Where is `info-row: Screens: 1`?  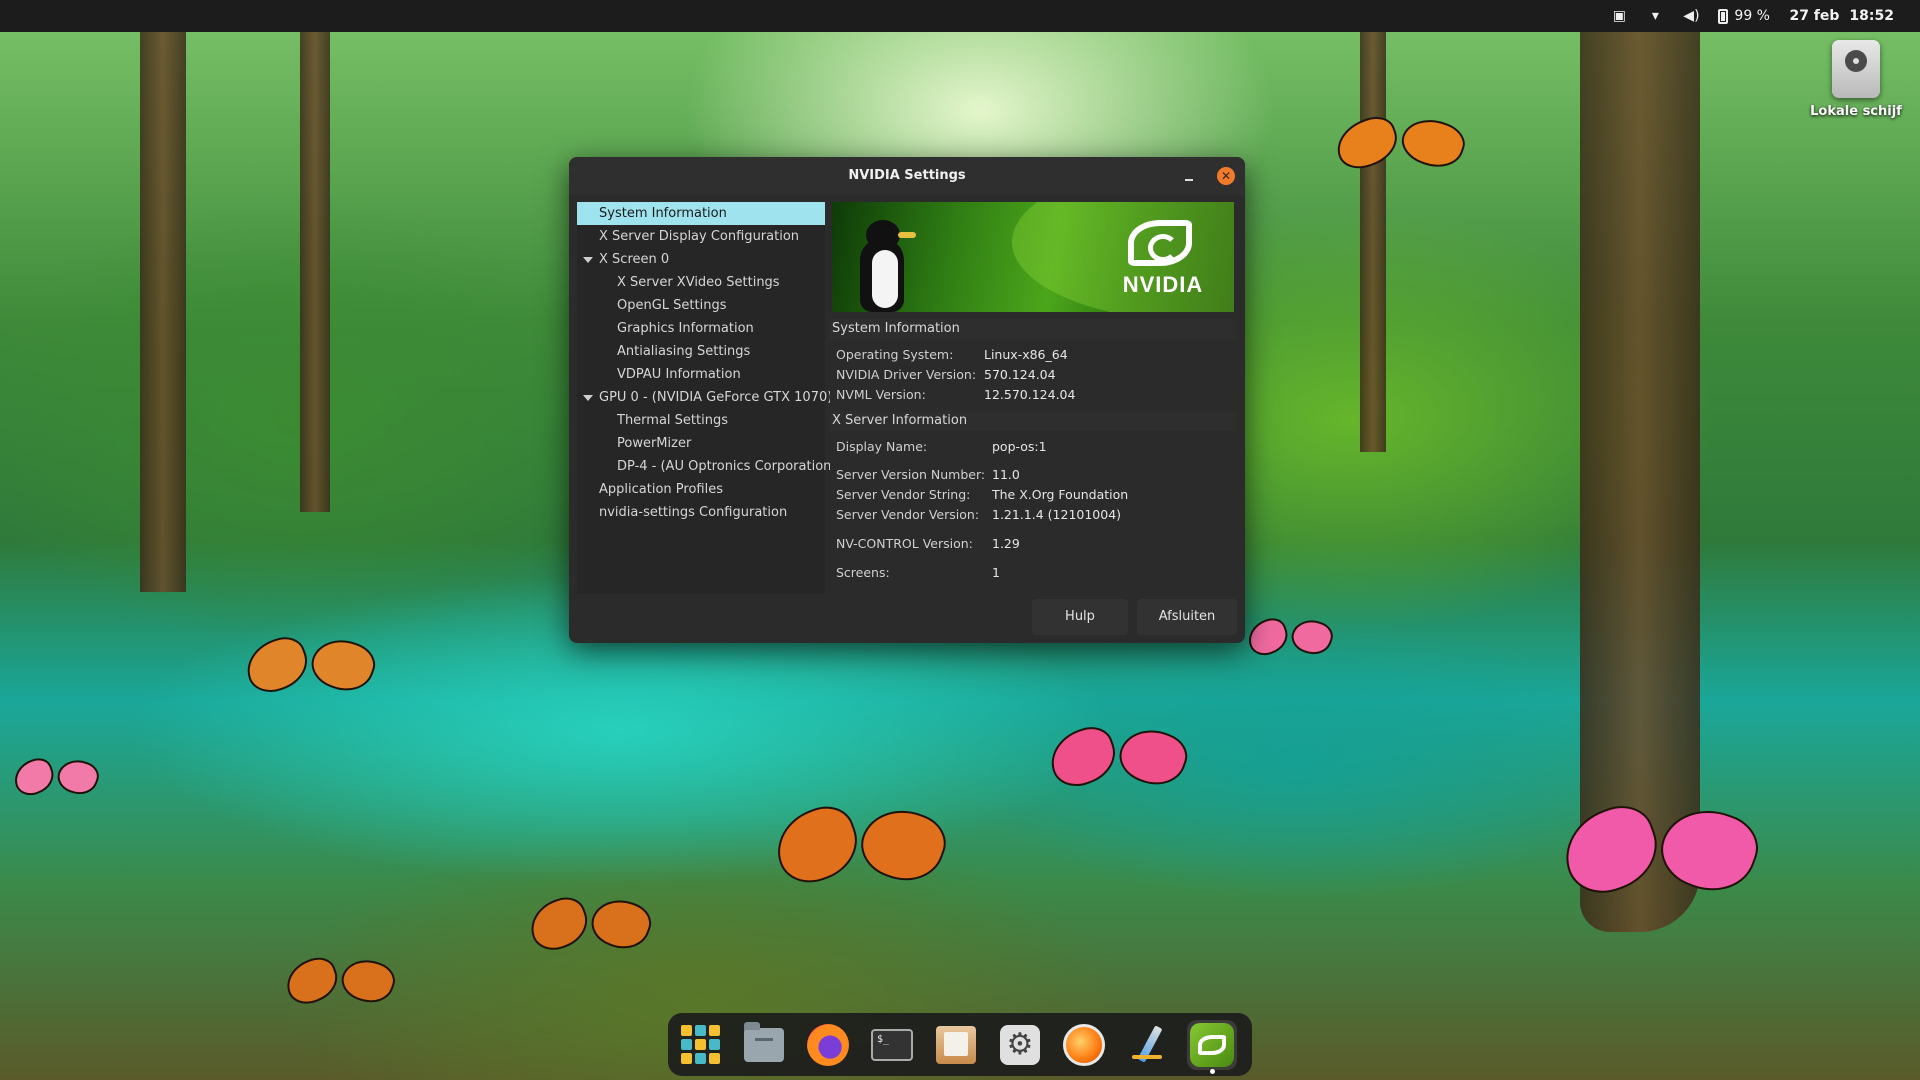 info-row: Screens: 1 is located at coordinates (1033, 573).